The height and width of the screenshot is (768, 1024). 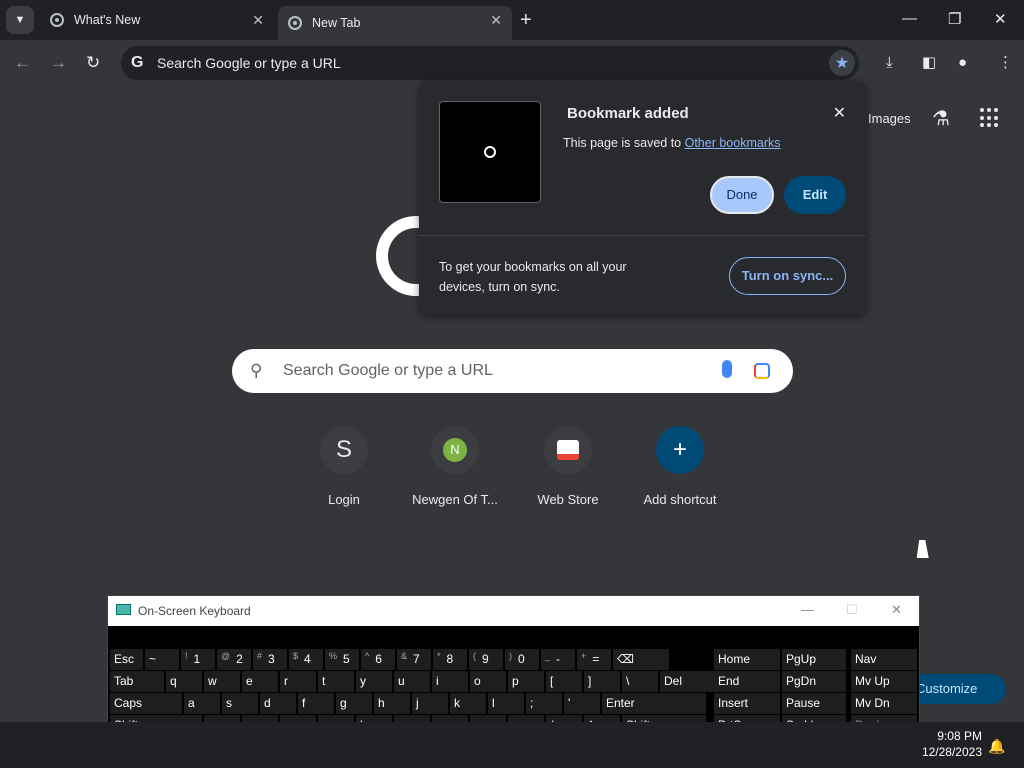 What do you see at coordinates (884, 681) in the screenshot?
I see `osk-key: Mv Up` at bounding box center [884, 681].